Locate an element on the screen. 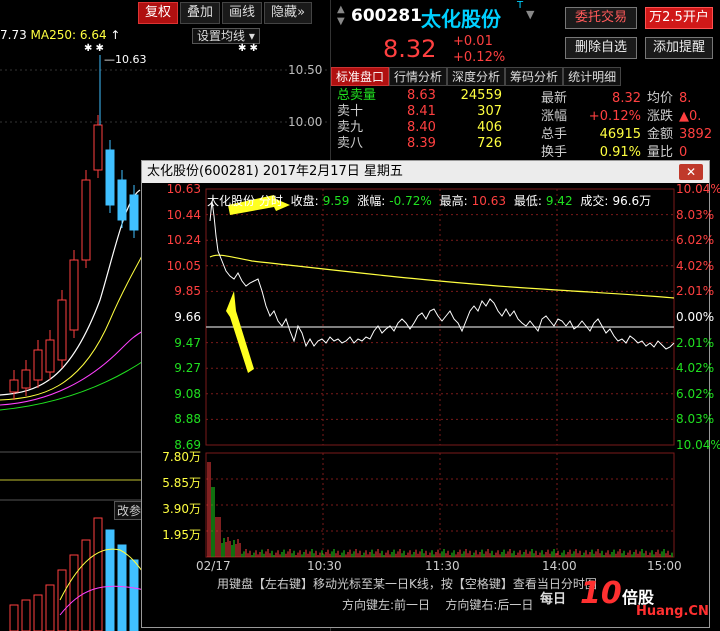  annotation-arrow-bottom is located at coordinates (240, 332).